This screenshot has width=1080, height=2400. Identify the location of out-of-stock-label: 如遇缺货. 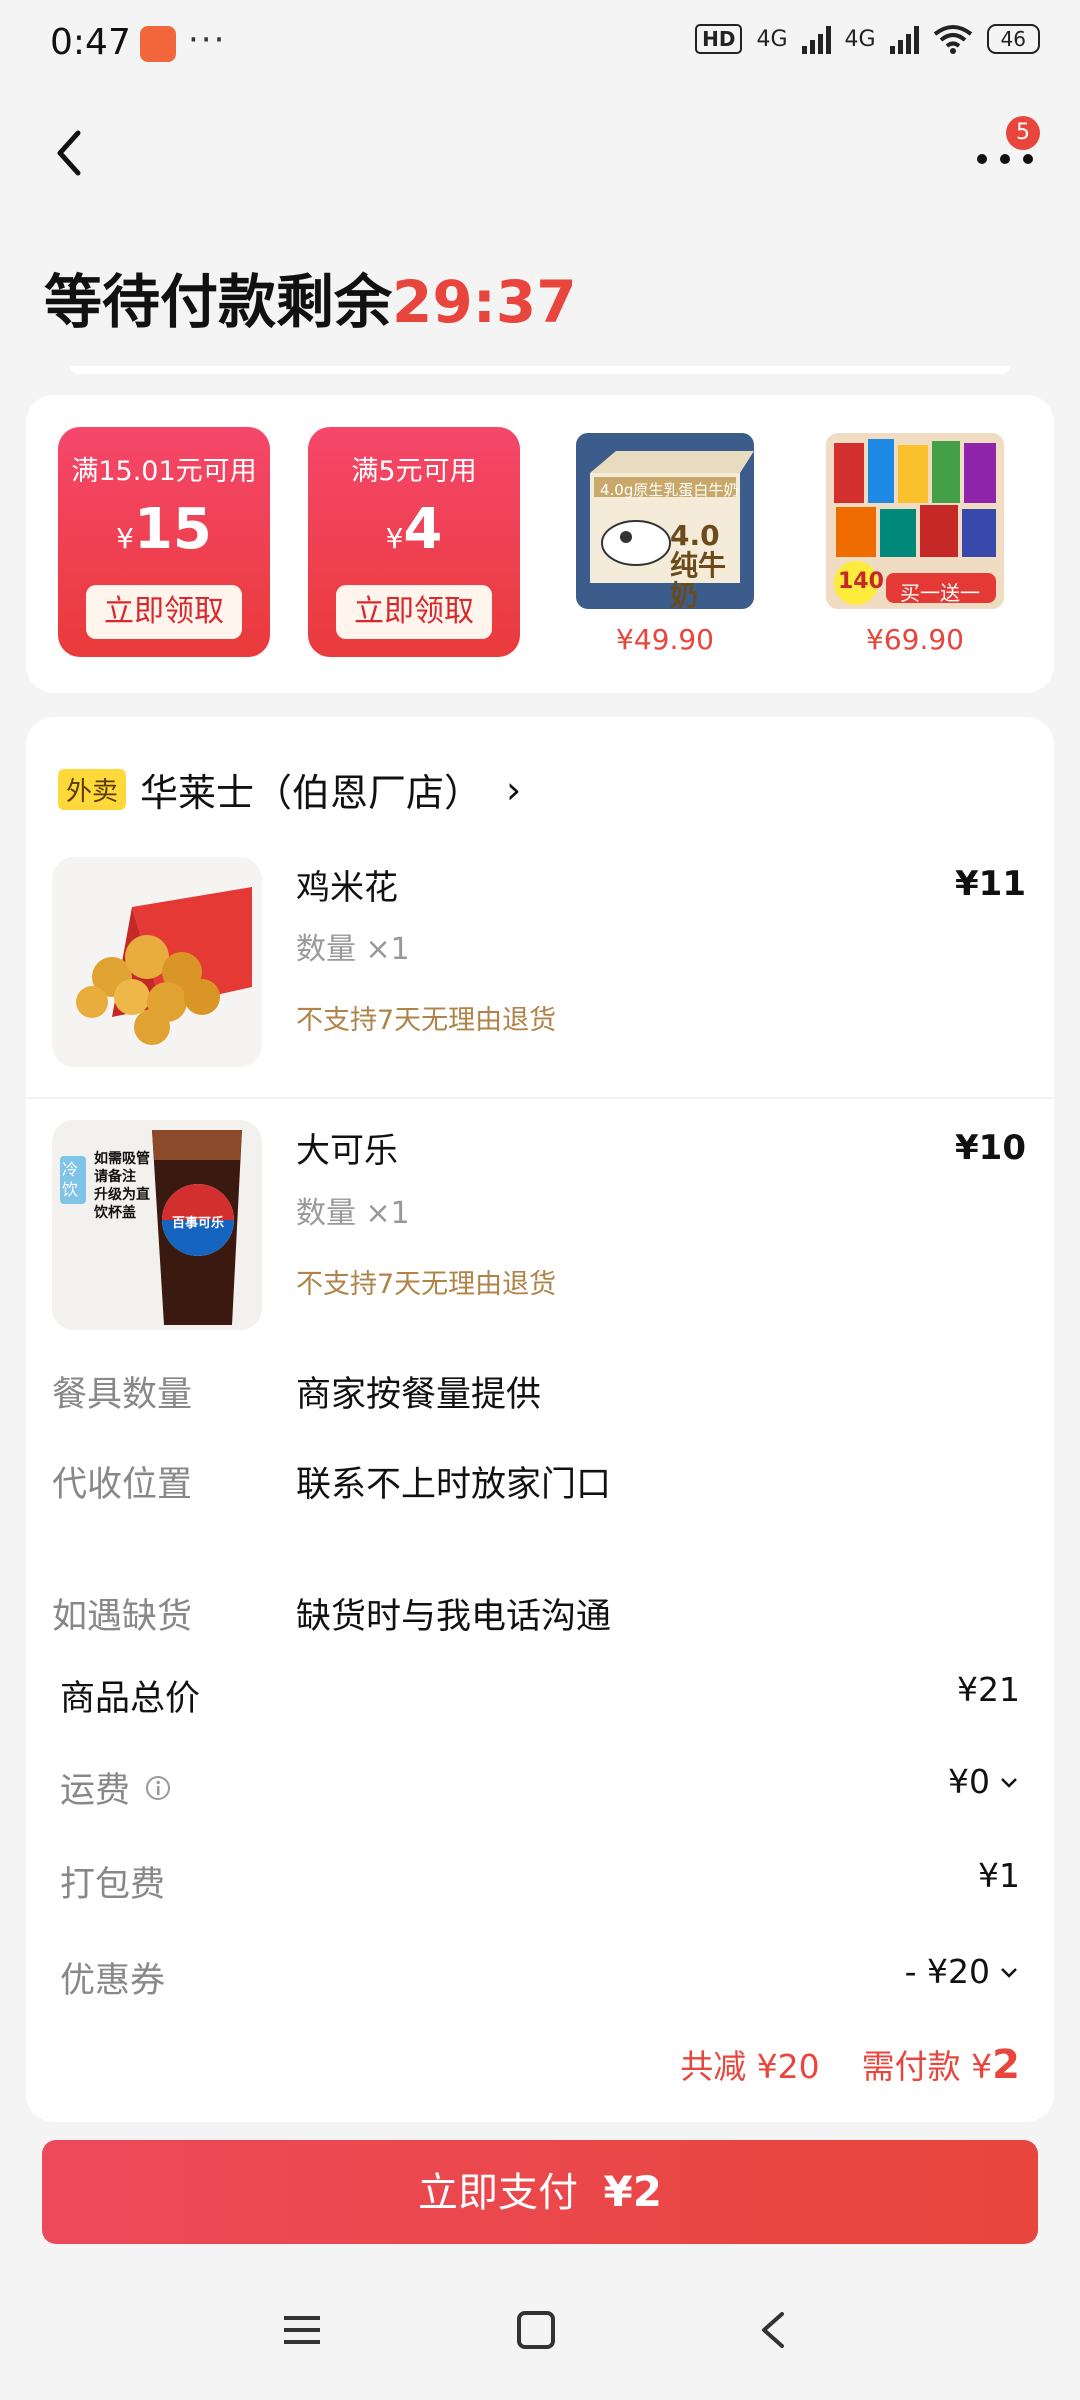
(122, 1617).